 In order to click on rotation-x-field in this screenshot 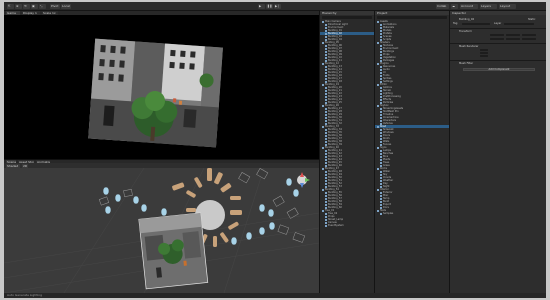, I will do `click(497, 39)`.